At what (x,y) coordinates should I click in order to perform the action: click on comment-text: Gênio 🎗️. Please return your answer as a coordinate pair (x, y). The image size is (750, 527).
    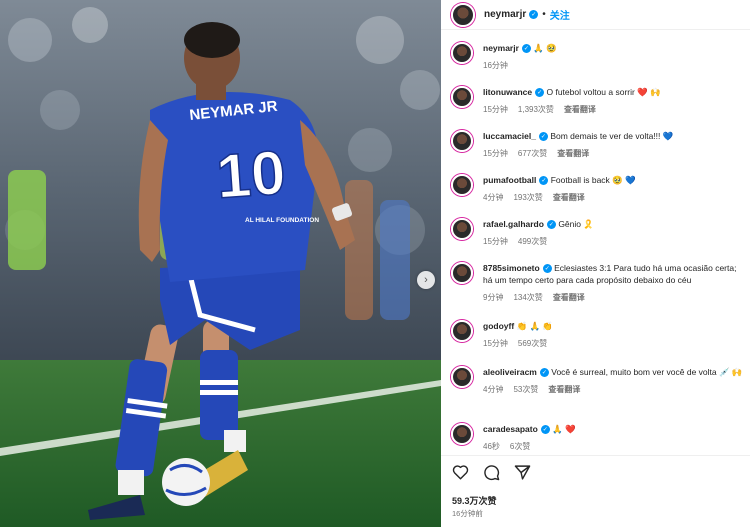
    Looking at the image, I should click on (576, 224).